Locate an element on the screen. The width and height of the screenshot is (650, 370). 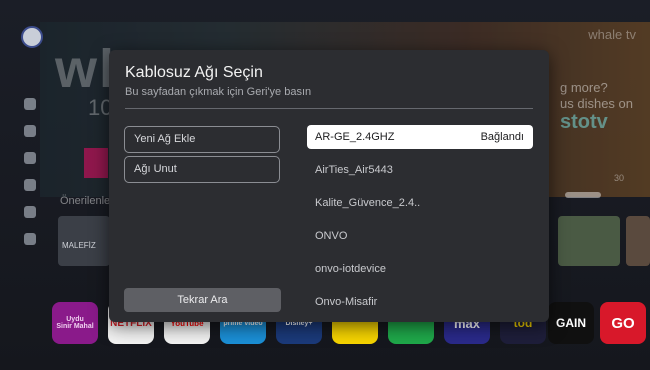
app-tile-go: GO is located at coordinates (623, 323).